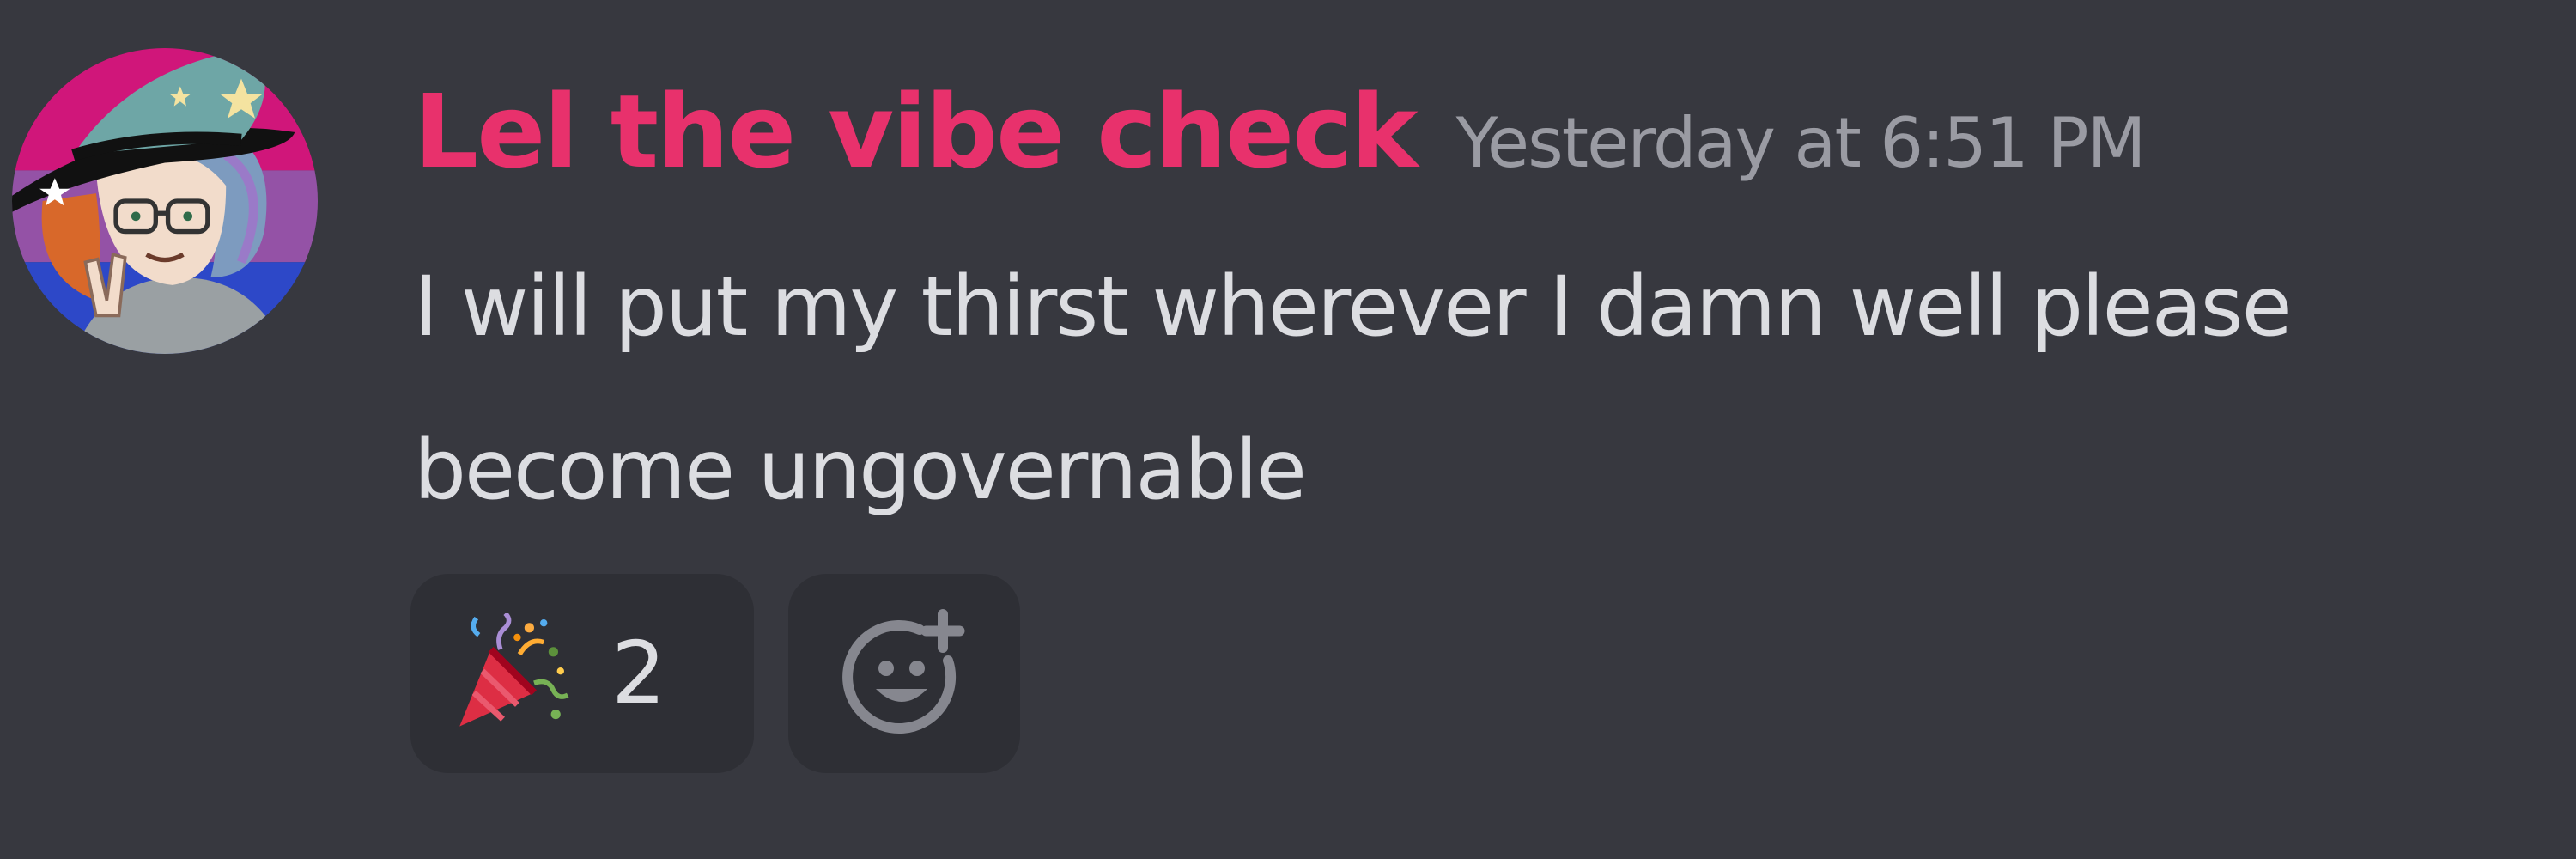 The height and width of the screenshot is (859, 2576). What do you see at coordinates (917, 132) in the screenshot?
I see `username: Lel the vibe check` at bounding box center [917, 132].